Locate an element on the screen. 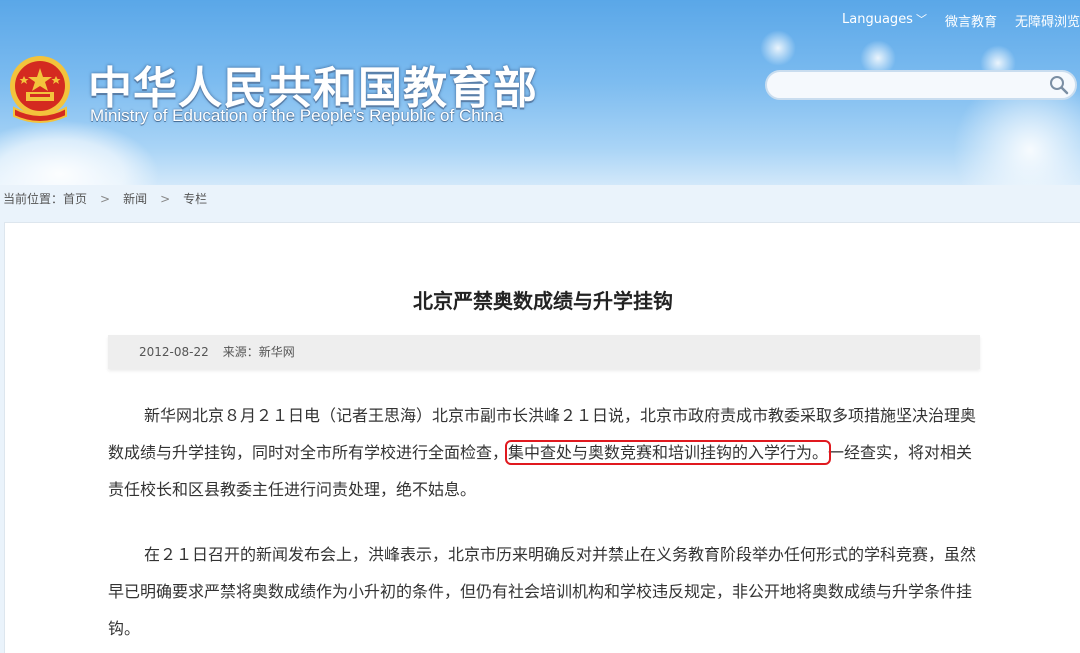 This screenshot has width=1080, height=653. top-links: Languages ﹀ 微言教育 无障碍浏览 is located at coordinates (961, 20).